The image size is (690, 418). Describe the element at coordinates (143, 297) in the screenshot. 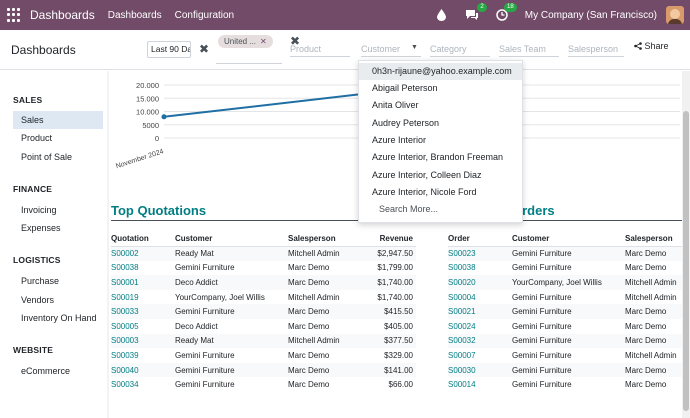

I see `quotation-reference-link: S00019` at that location.